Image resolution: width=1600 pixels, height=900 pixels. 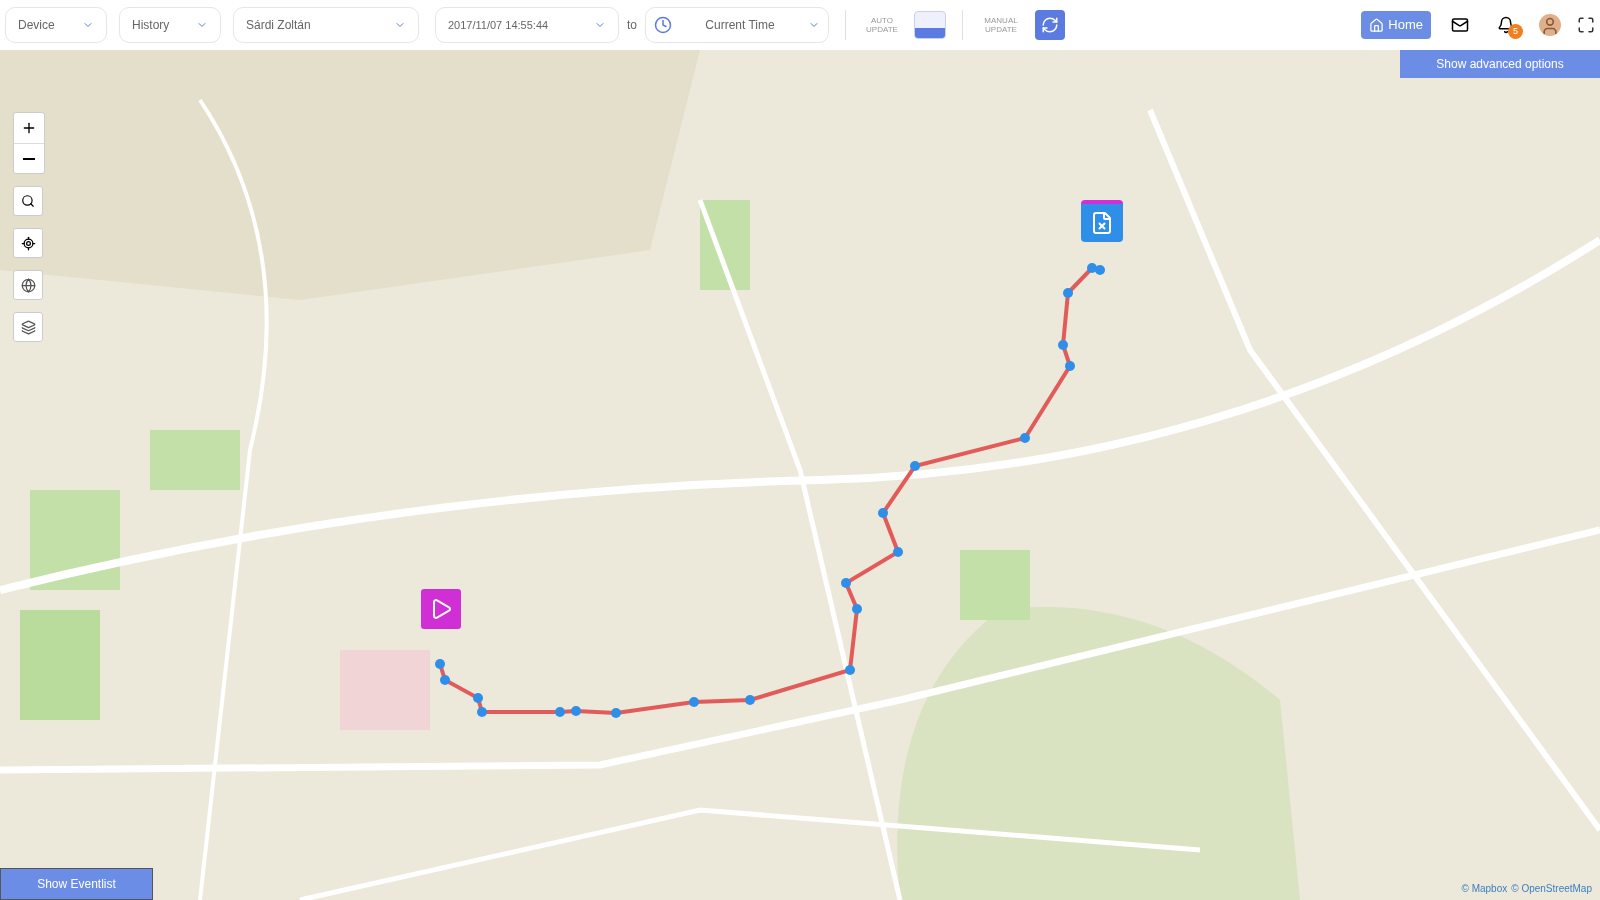 I want to click on layers-button, so click(x=28, y=327).